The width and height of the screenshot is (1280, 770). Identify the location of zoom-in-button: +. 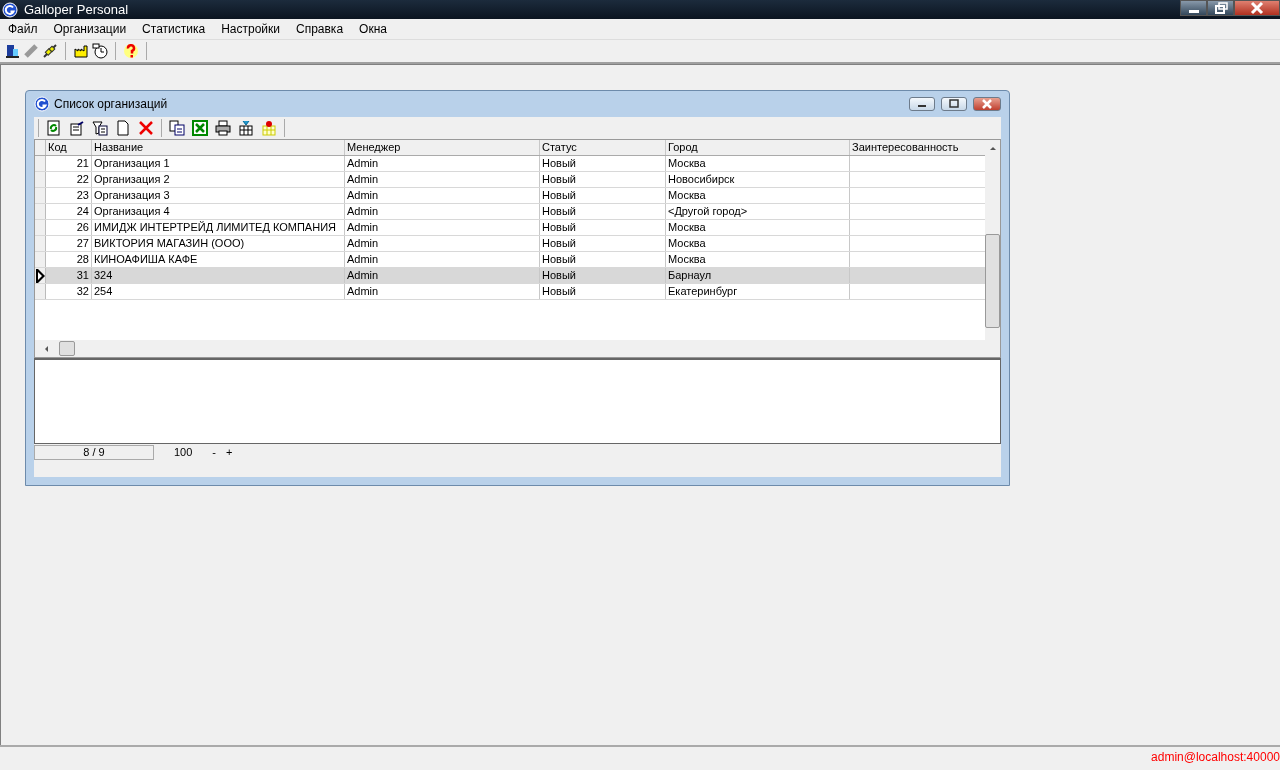
(229, 452).